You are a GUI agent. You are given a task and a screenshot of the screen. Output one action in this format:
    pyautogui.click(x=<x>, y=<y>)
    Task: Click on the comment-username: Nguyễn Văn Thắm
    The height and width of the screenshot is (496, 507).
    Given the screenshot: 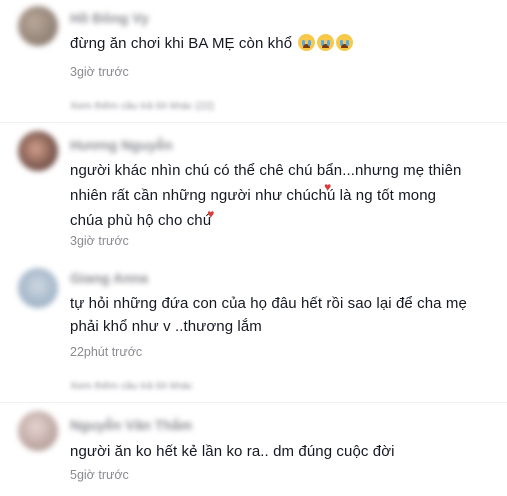 What is the action you would take?
    pyautogui.click(x=131, y=425)
    